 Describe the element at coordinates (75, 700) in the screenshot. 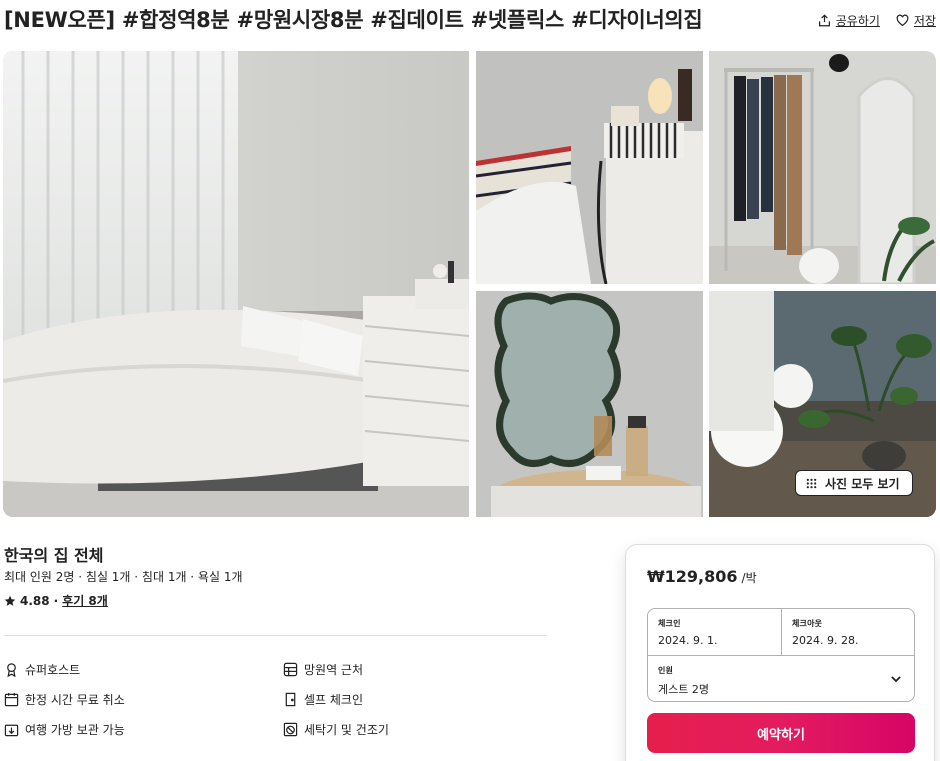

I see `feature-label: 한정 시간 무료 취소` at that location.